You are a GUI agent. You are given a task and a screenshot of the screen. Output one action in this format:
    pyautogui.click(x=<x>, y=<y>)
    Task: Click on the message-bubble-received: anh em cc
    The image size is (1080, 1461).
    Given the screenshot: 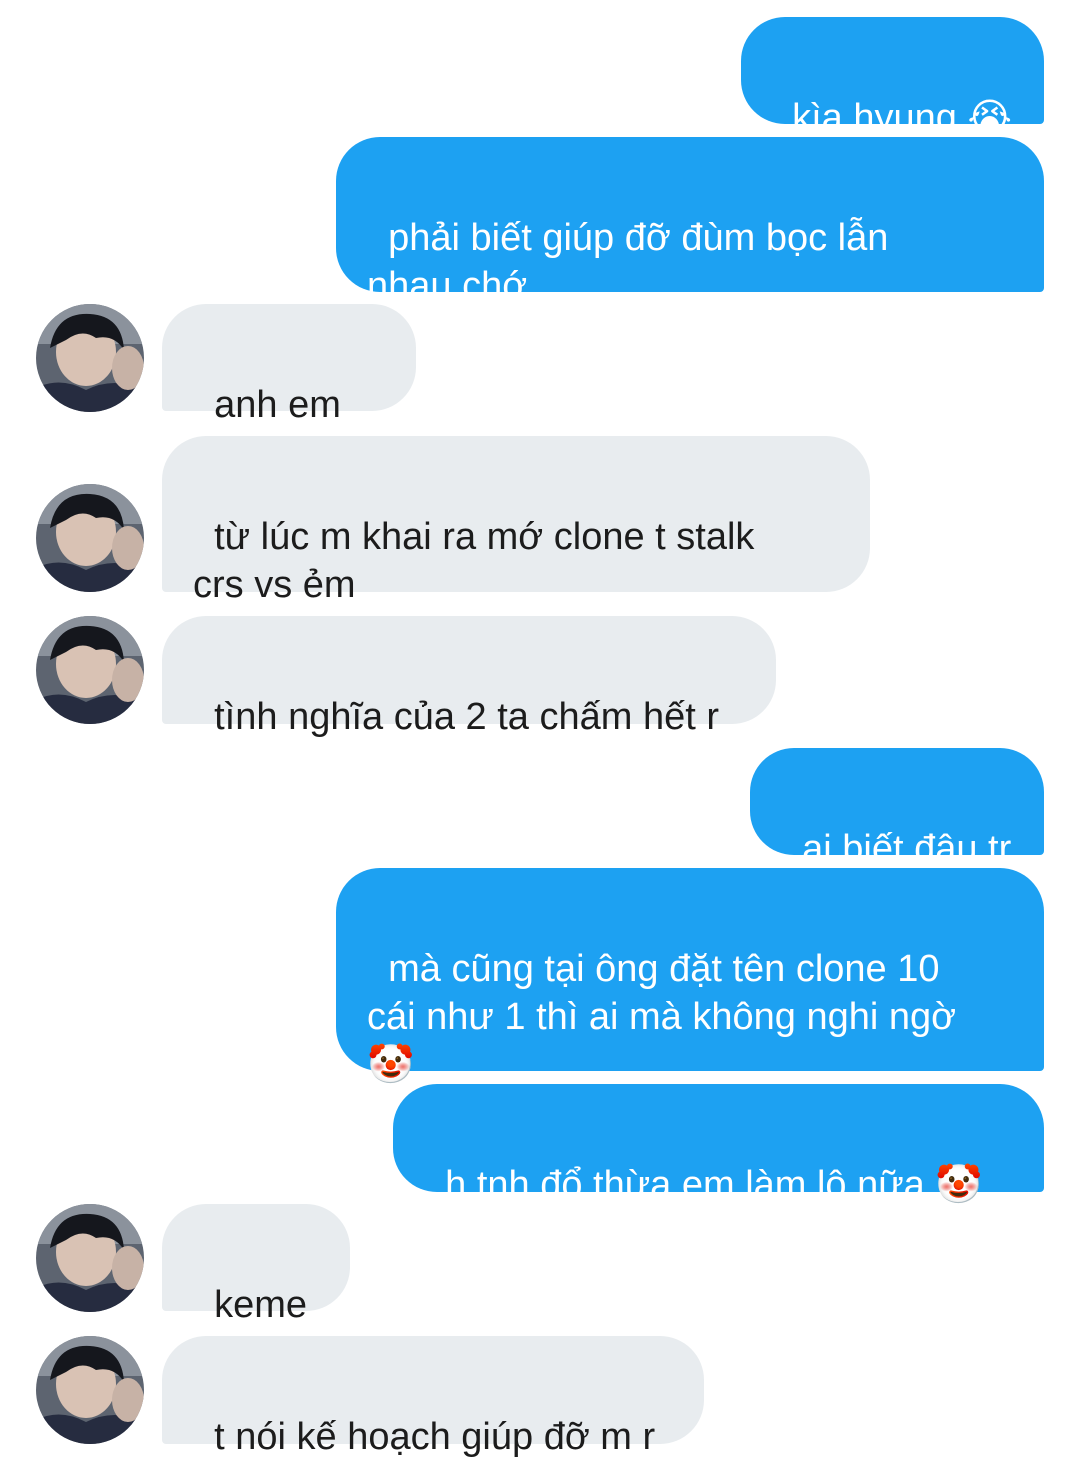 What is the action you would take?
    pyautogui.click(x=289, y=389)
    